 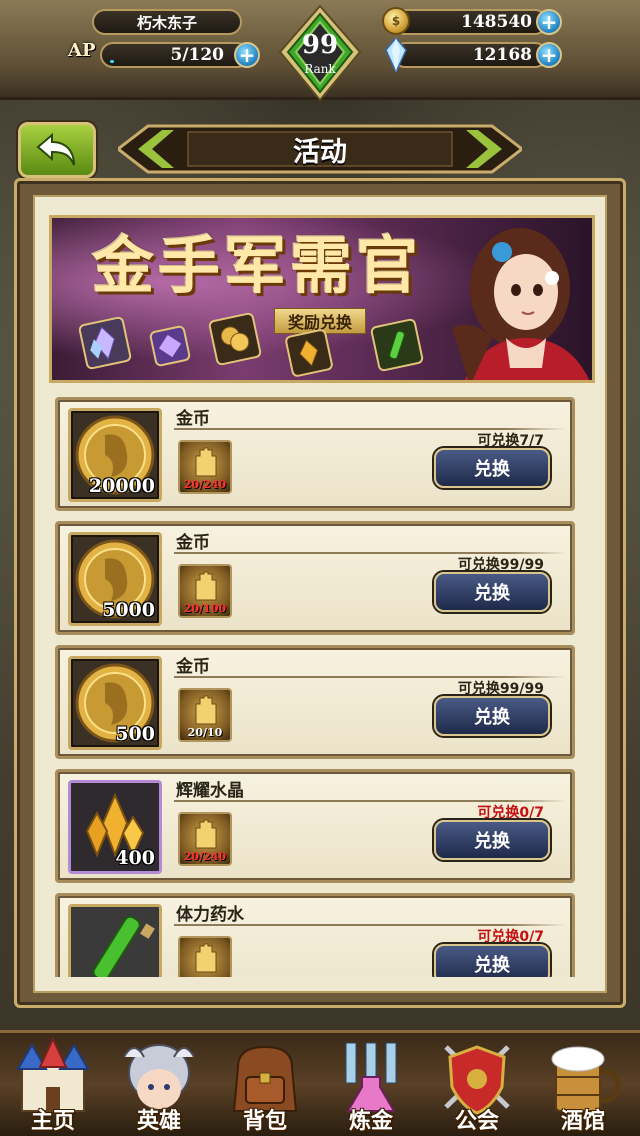 I want to click on crystal-icon, so click(x=396, y=55).